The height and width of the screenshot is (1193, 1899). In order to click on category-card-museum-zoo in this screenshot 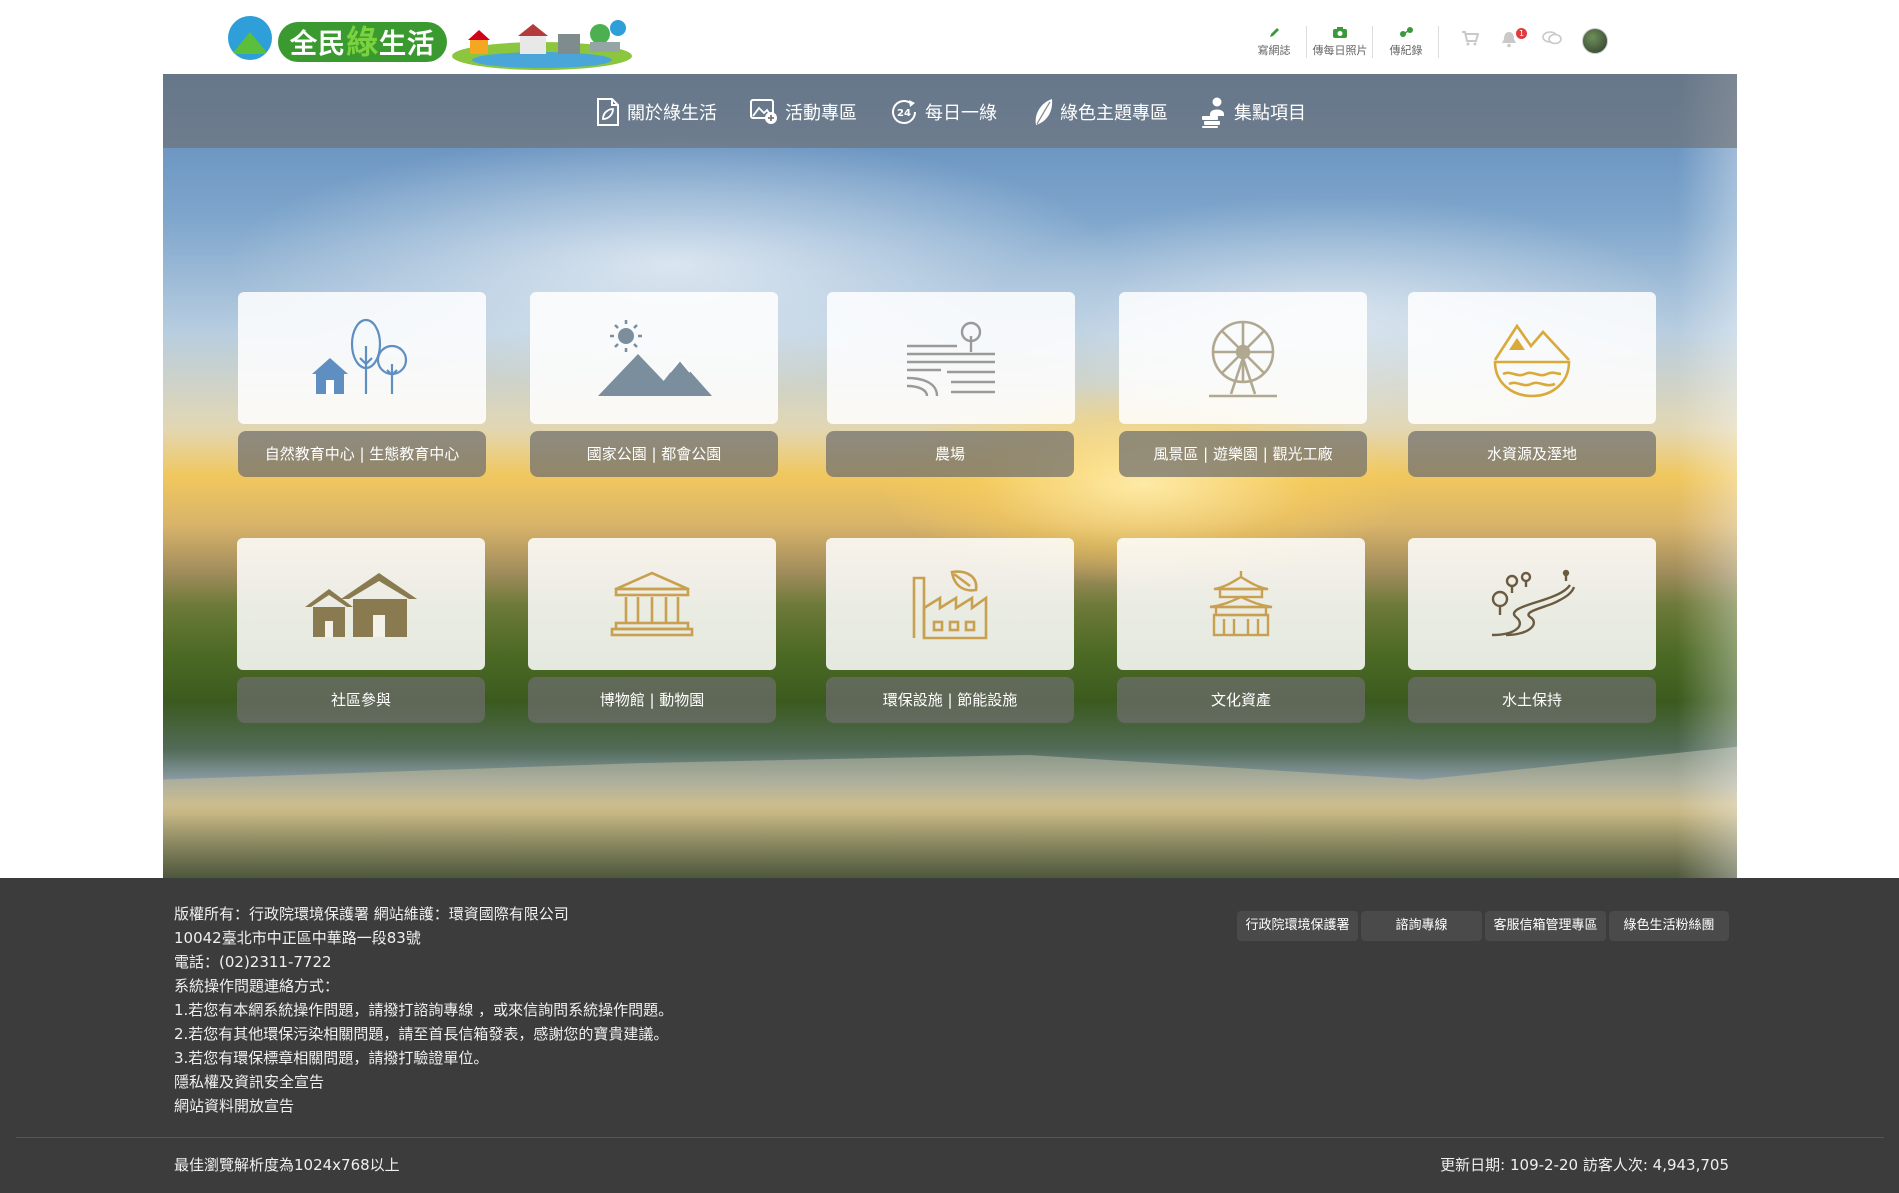, I will do `click(652, 604)`.